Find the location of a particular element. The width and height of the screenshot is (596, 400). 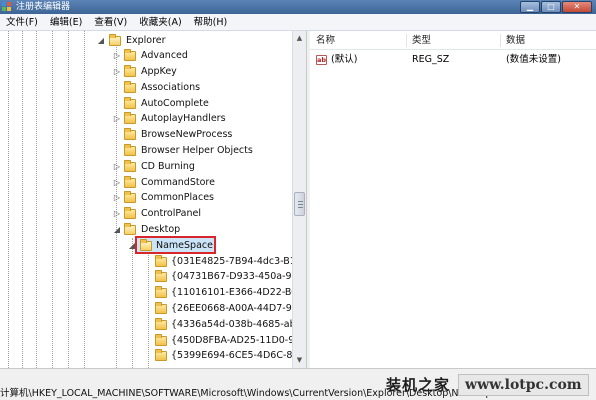

minimize-icon: ▁ is located at coordinates (530, 6).